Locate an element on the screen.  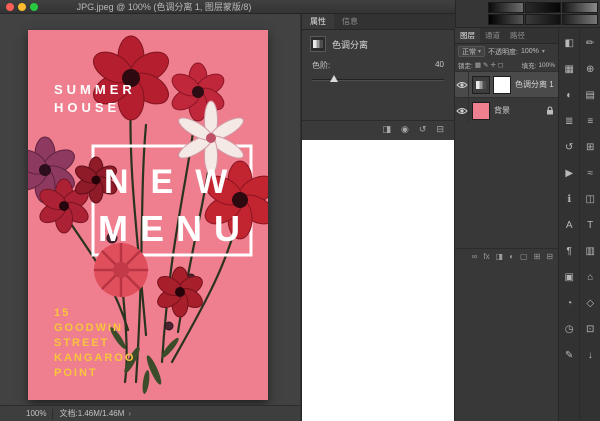
glyphs-panel-icon: T is located at coordinates (590, 226).